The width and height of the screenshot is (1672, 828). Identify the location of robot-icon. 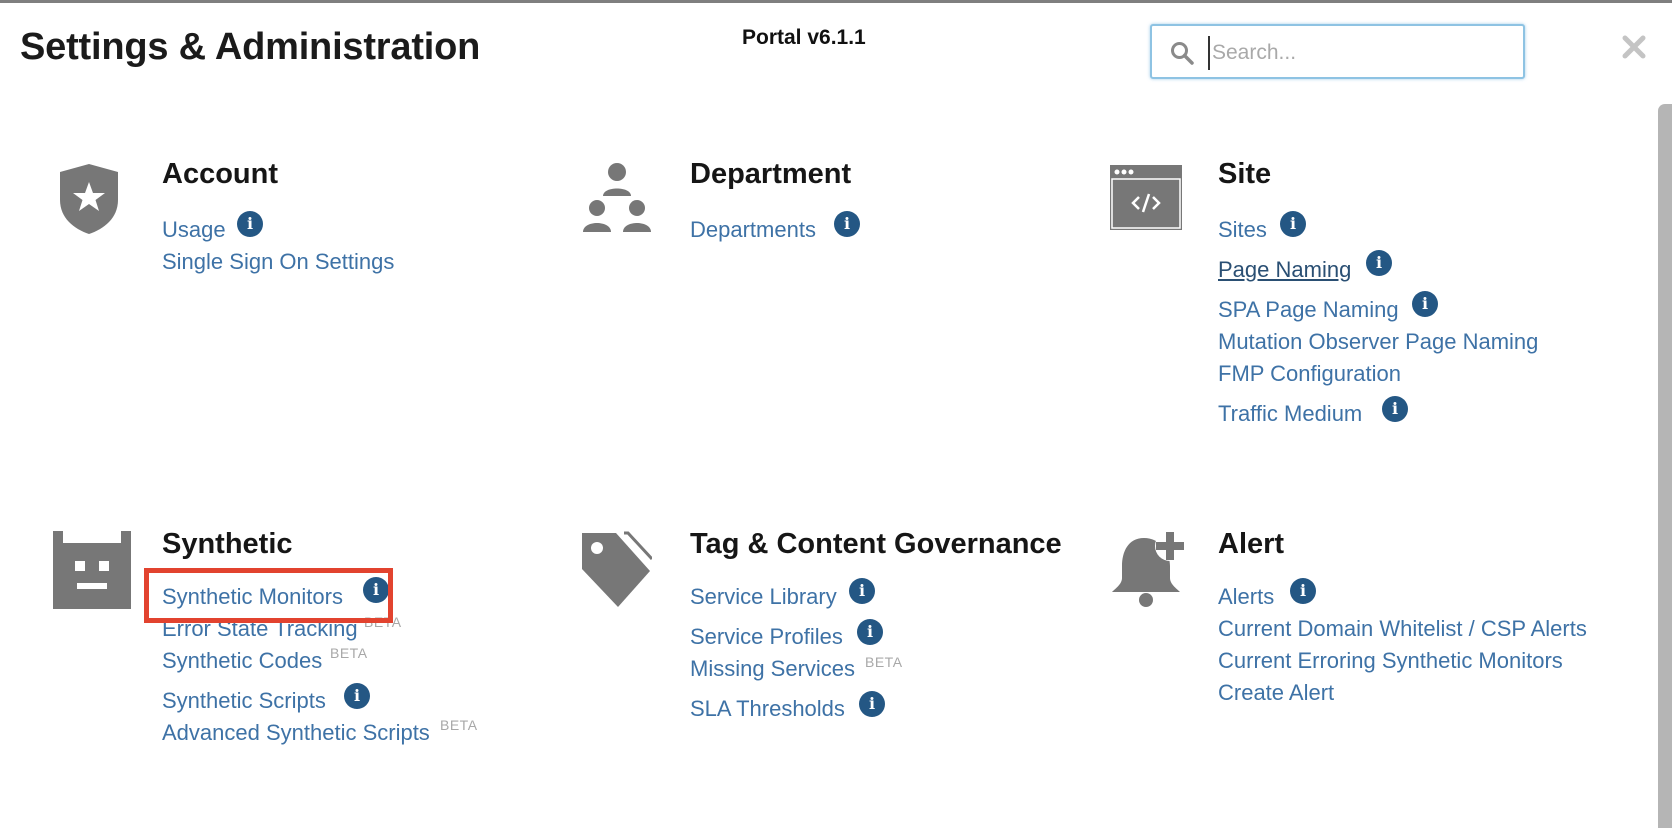
(92, 570).